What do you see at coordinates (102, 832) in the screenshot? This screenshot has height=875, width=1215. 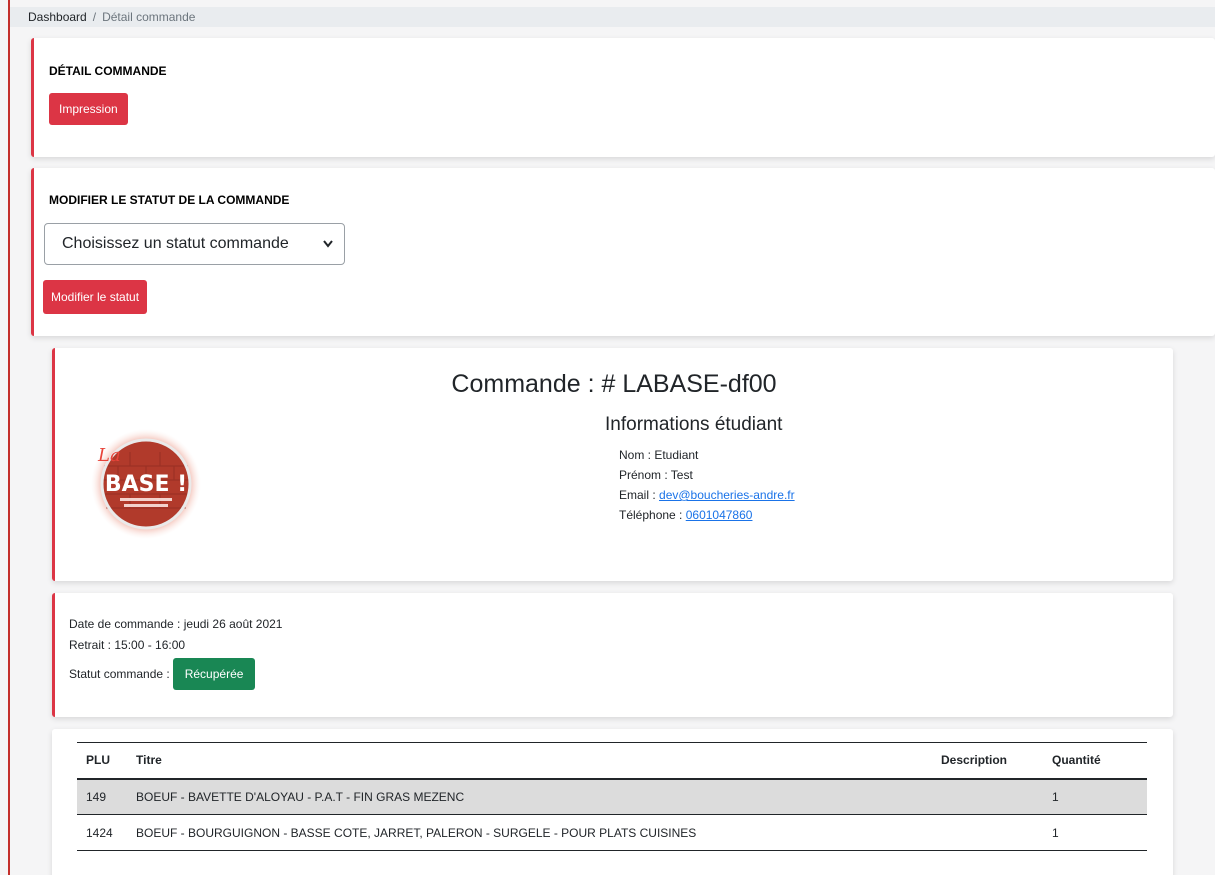 I see `cell-plu: 1424` at bounding box center [102, 832].